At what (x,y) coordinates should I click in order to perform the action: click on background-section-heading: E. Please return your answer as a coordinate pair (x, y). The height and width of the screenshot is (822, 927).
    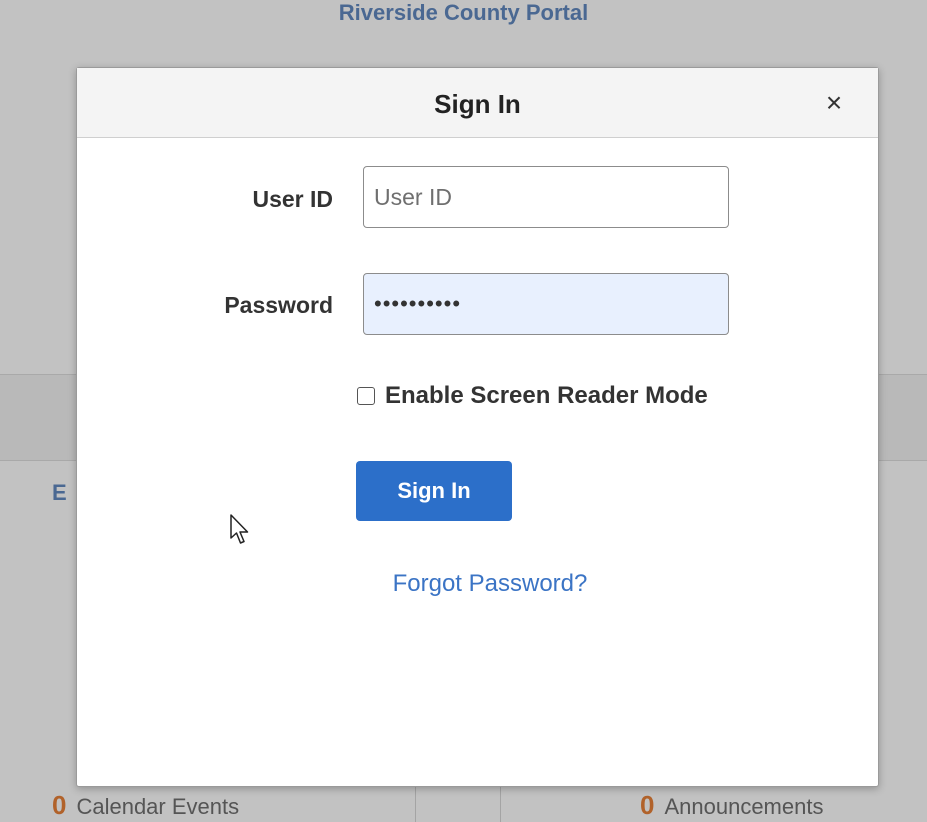
    Looking at the image, I should click on (59, 492).